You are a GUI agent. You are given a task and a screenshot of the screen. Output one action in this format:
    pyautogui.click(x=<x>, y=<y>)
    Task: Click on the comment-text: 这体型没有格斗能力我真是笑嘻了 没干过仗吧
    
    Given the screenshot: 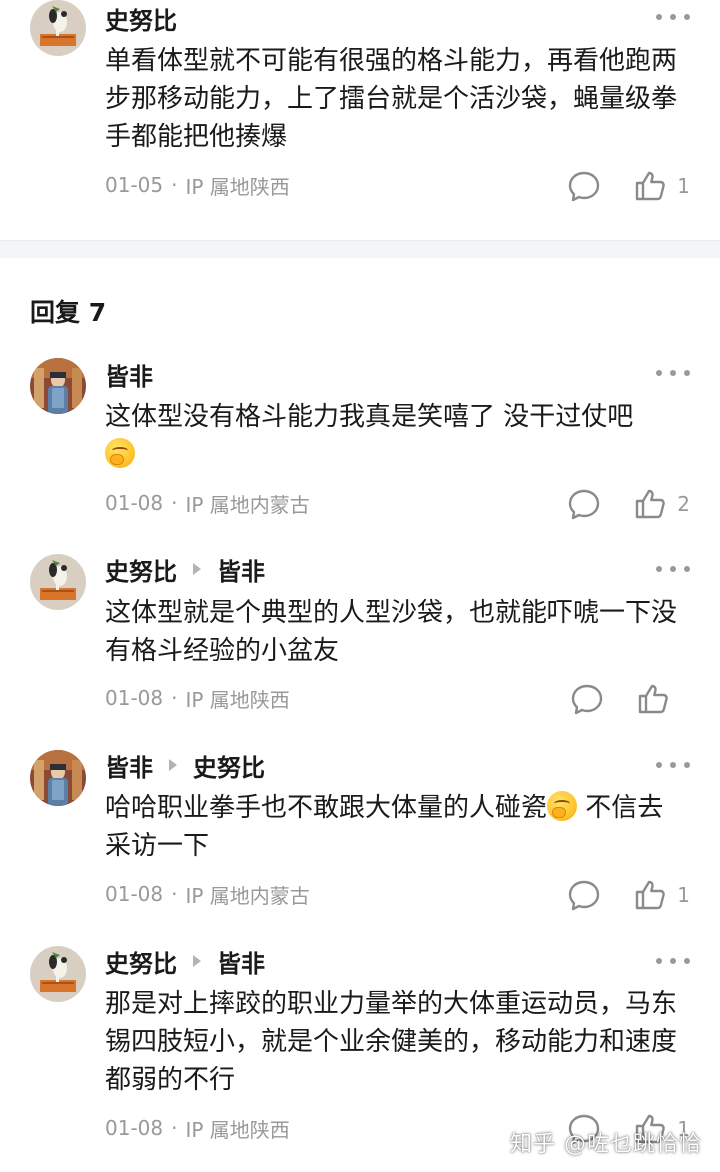 What is the action you would take?
    pyautogui.click(x=395, y=436)
    